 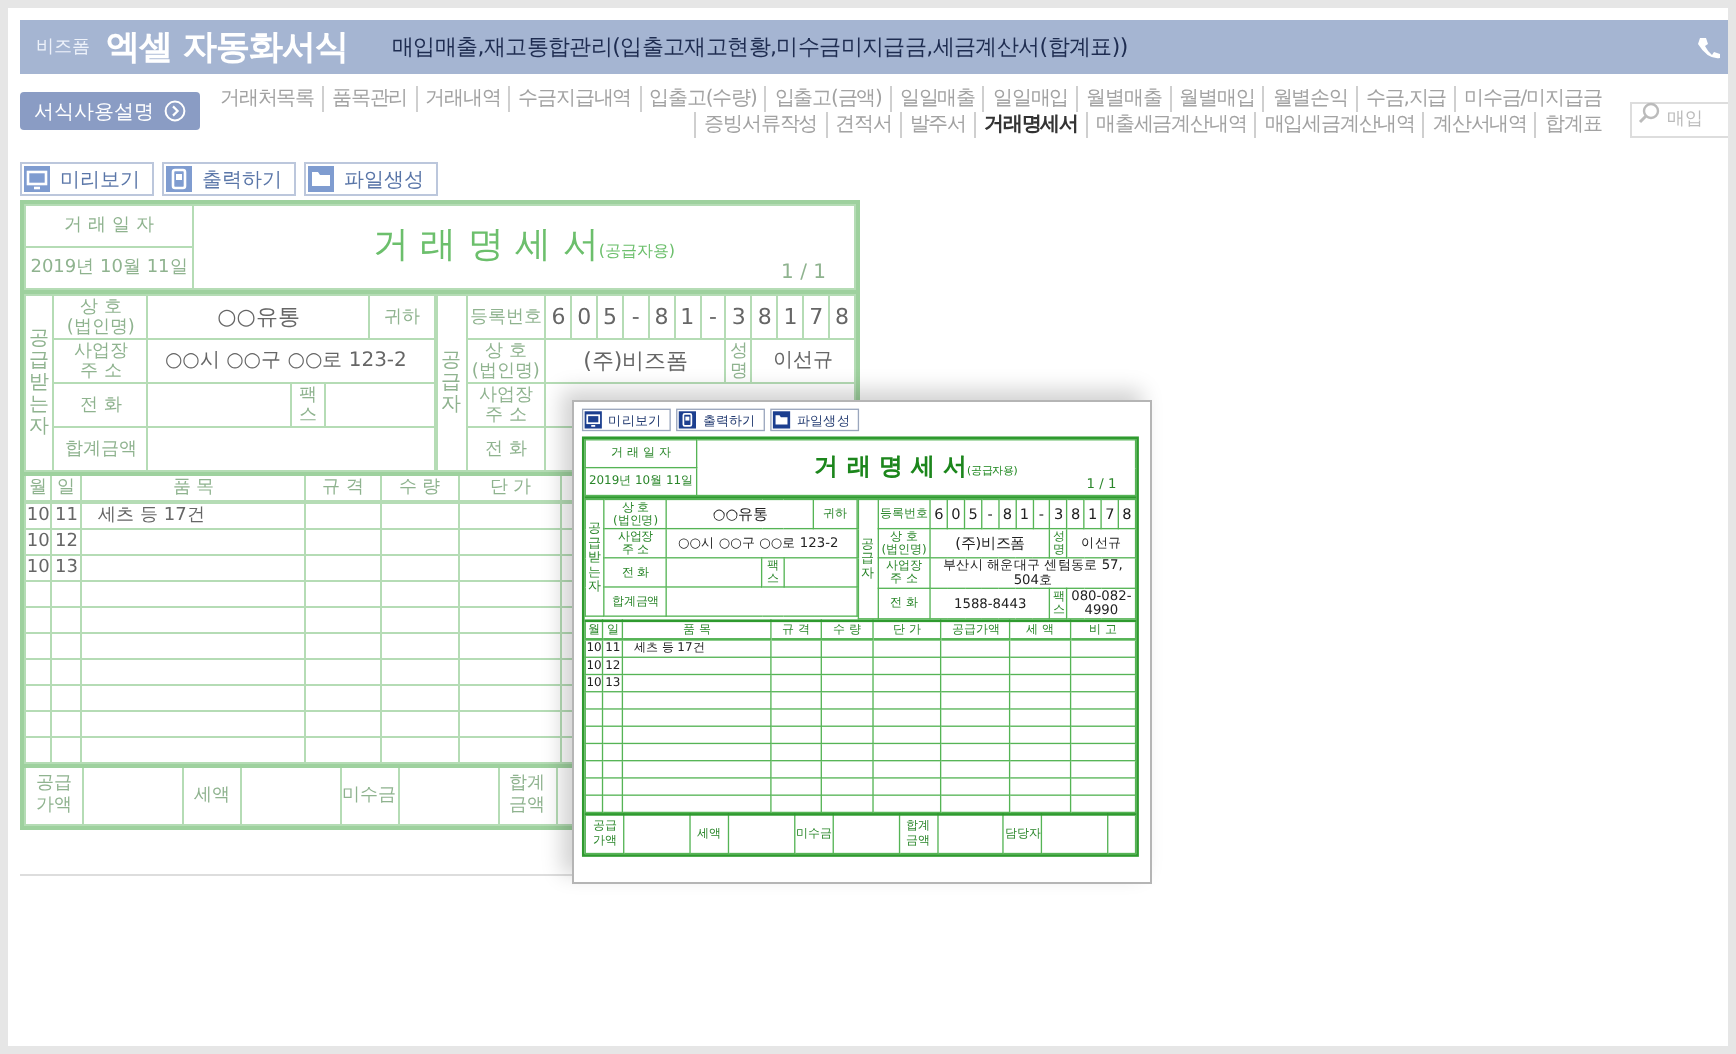 I want to click on search-icon, so click(x=1648, y=113).